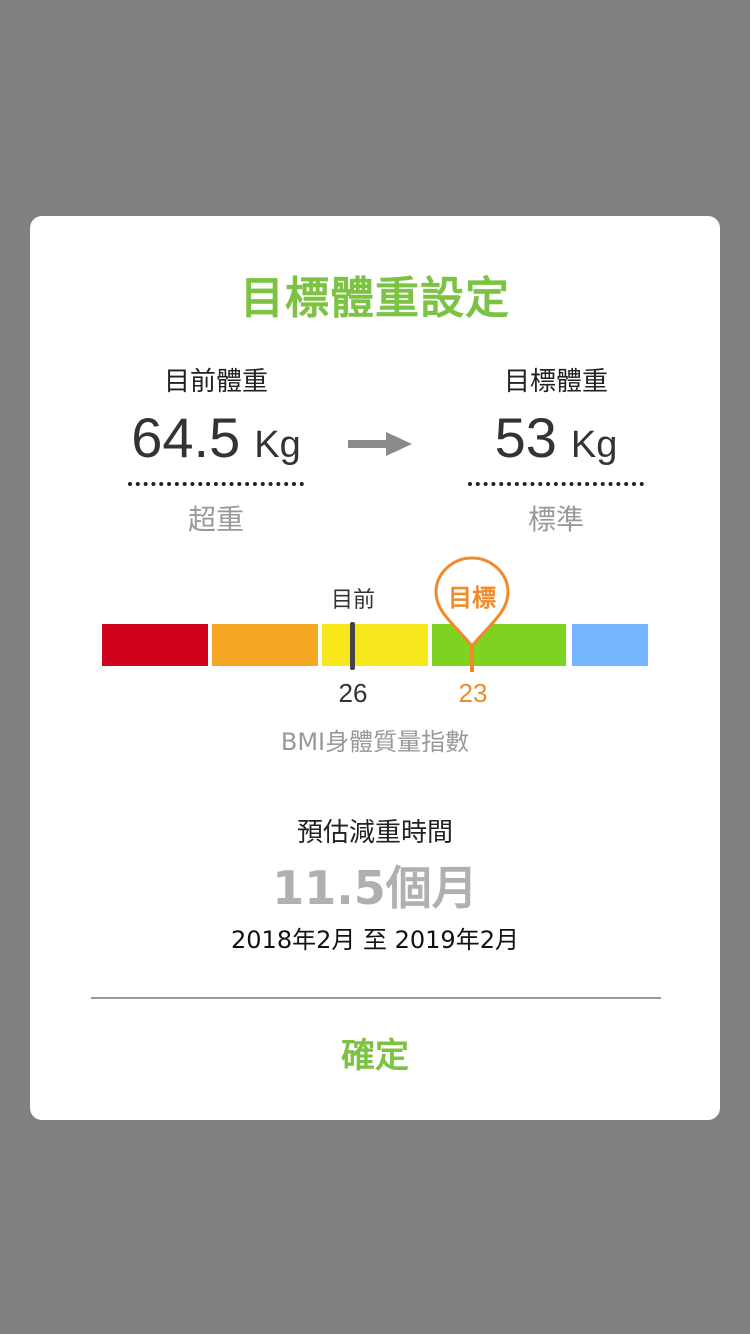  I want to click on estimate-label: 預估減重時間, so click(374, 833).